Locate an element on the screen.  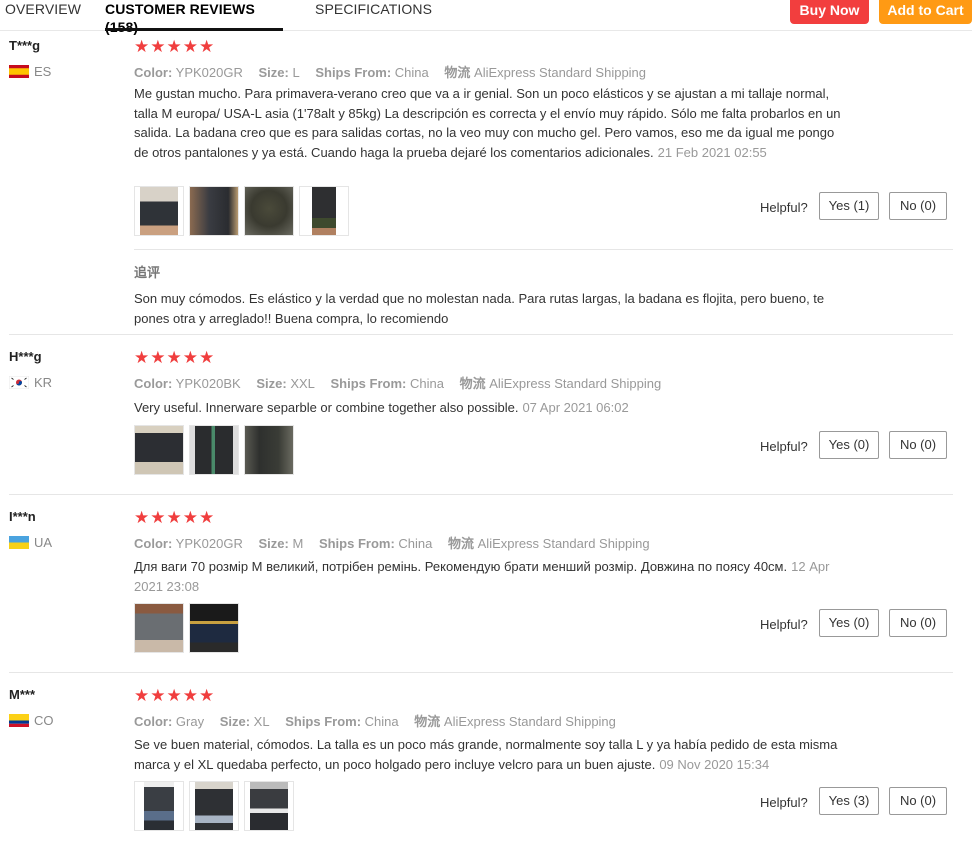
review-date: 07 Apr 2021 06:02 is located at coordinates (575, 407).